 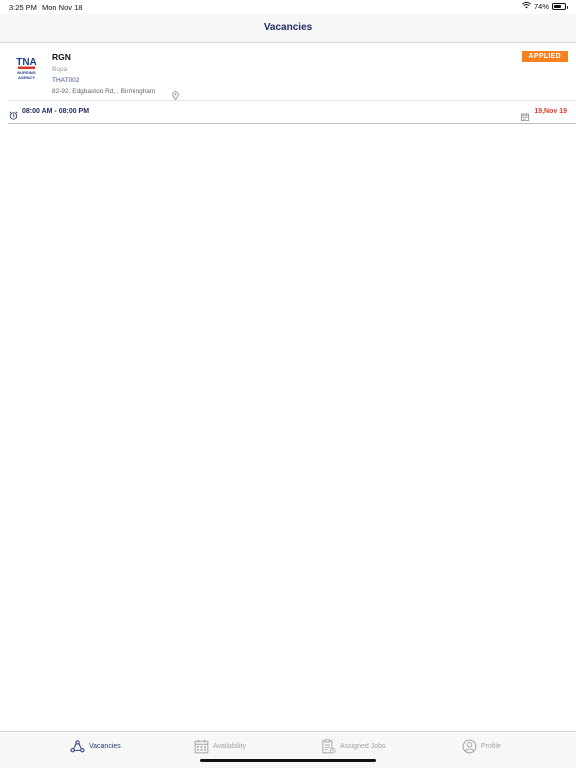 I want to click on wifi-icon, so click(x=526, y=6).